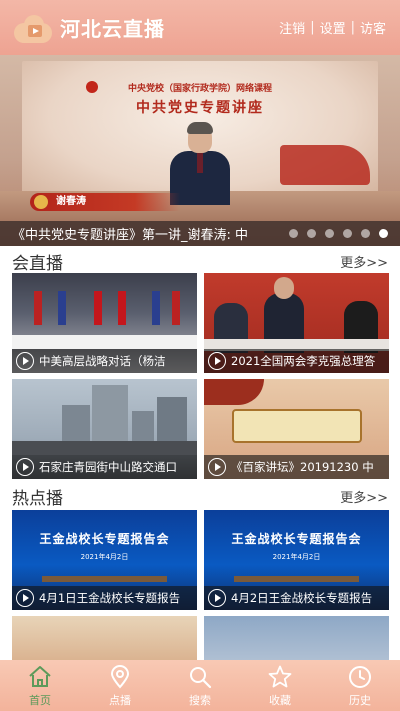 The image size is (400, 711). I want to click on home-icon, so click(40, 676).